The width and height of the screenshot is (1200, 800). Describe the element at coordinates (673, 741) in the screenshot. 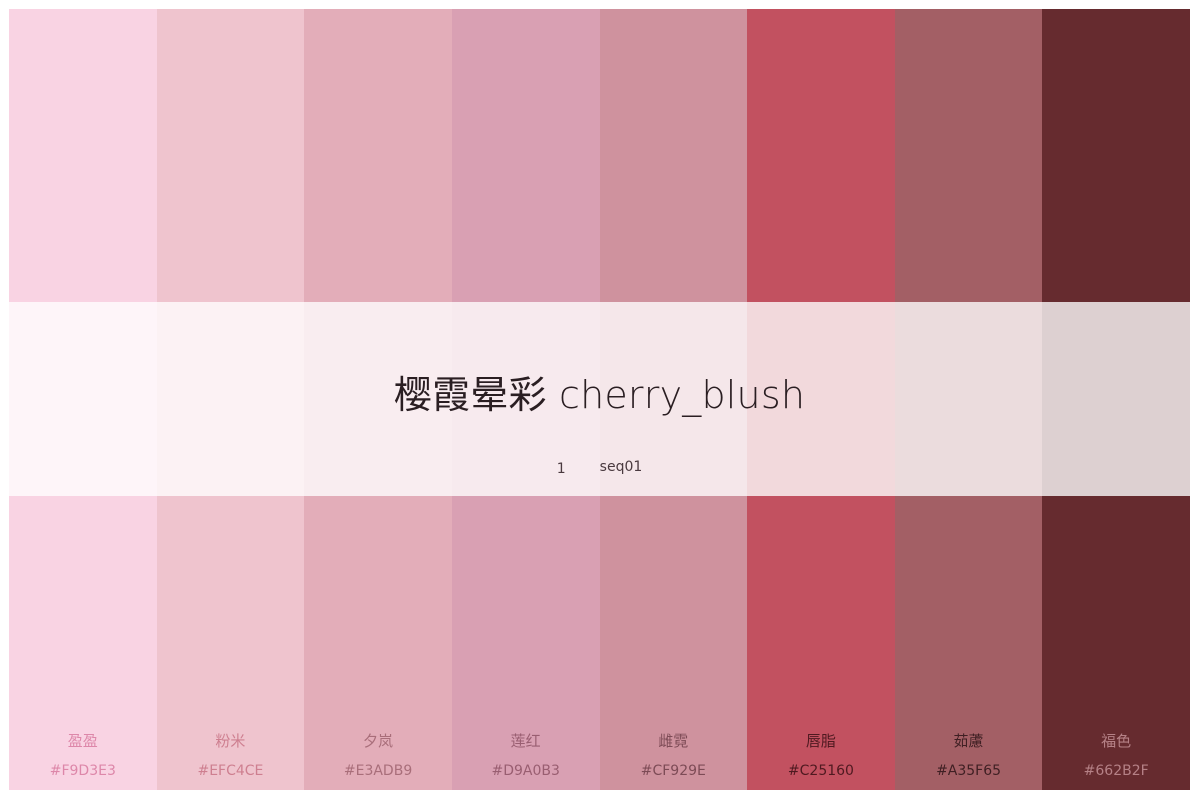

I see `swatch-name: 雌霓` at that location.